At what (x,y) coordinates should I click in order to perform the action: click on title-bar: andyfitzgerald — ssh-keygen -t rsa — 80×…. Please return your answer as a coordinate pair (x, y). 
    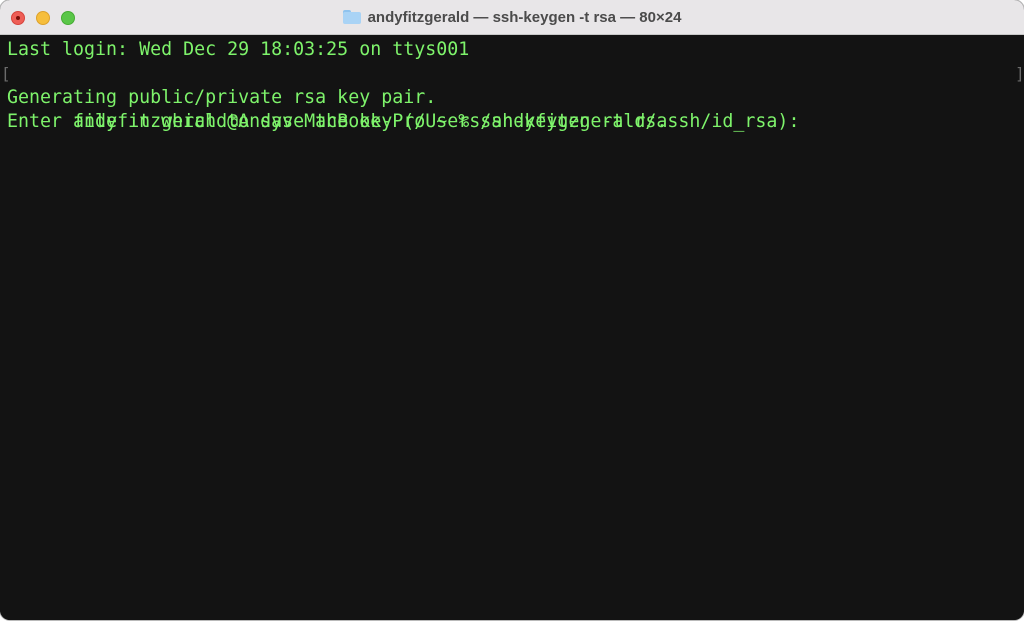
    Looking at the image, I should click on (512, 17).